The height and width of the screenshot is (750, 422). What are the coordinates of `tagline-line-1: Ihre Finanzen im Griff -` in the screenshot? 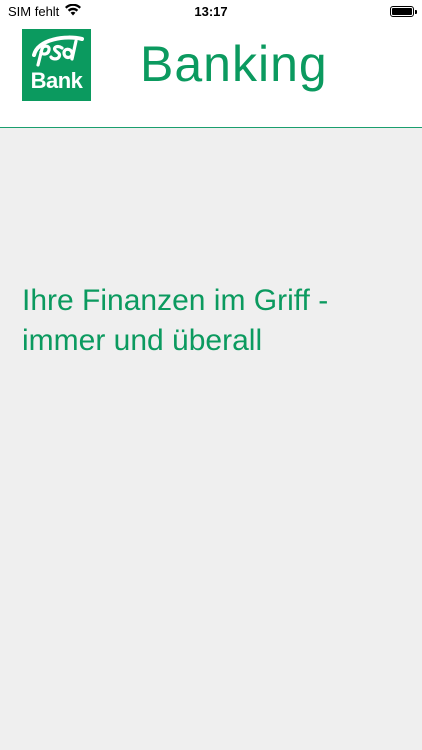 It's located at (175, 300).